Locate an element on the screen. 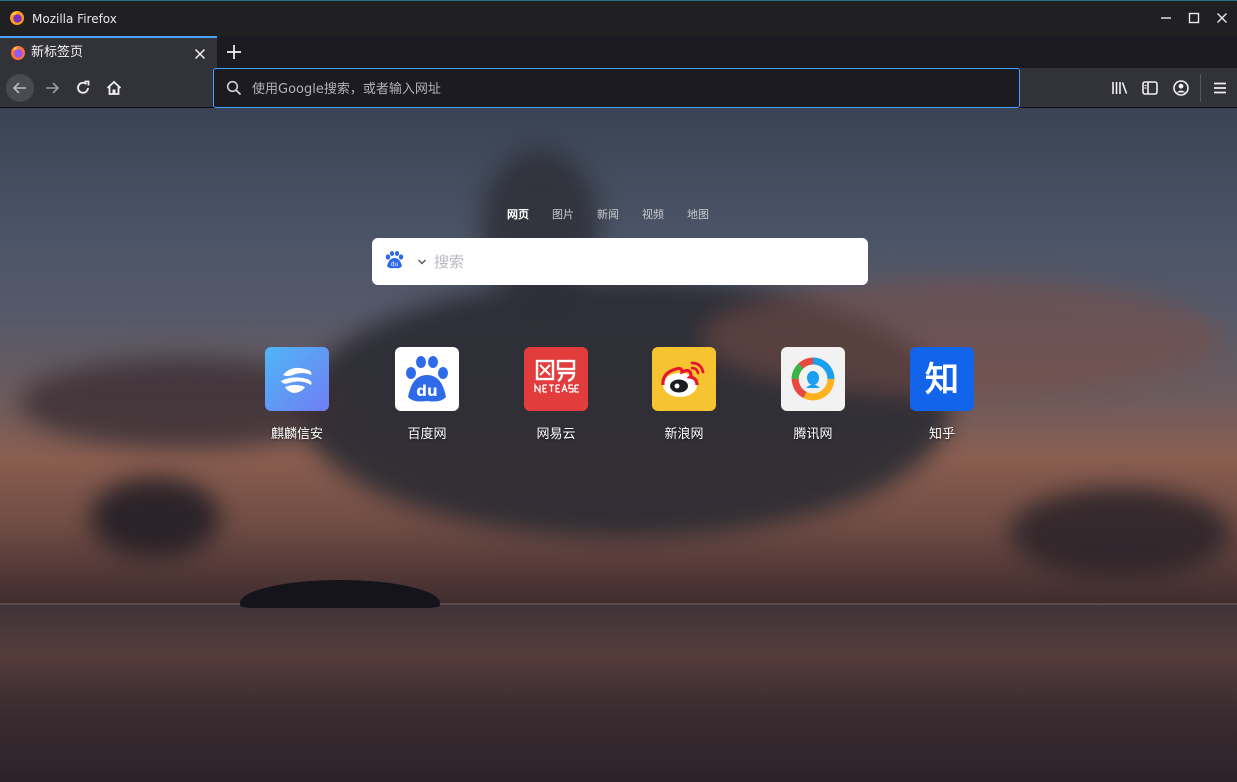 The width and height of the screenshot is (1237, 782). account-icon is located at coordinates (1181, 88).